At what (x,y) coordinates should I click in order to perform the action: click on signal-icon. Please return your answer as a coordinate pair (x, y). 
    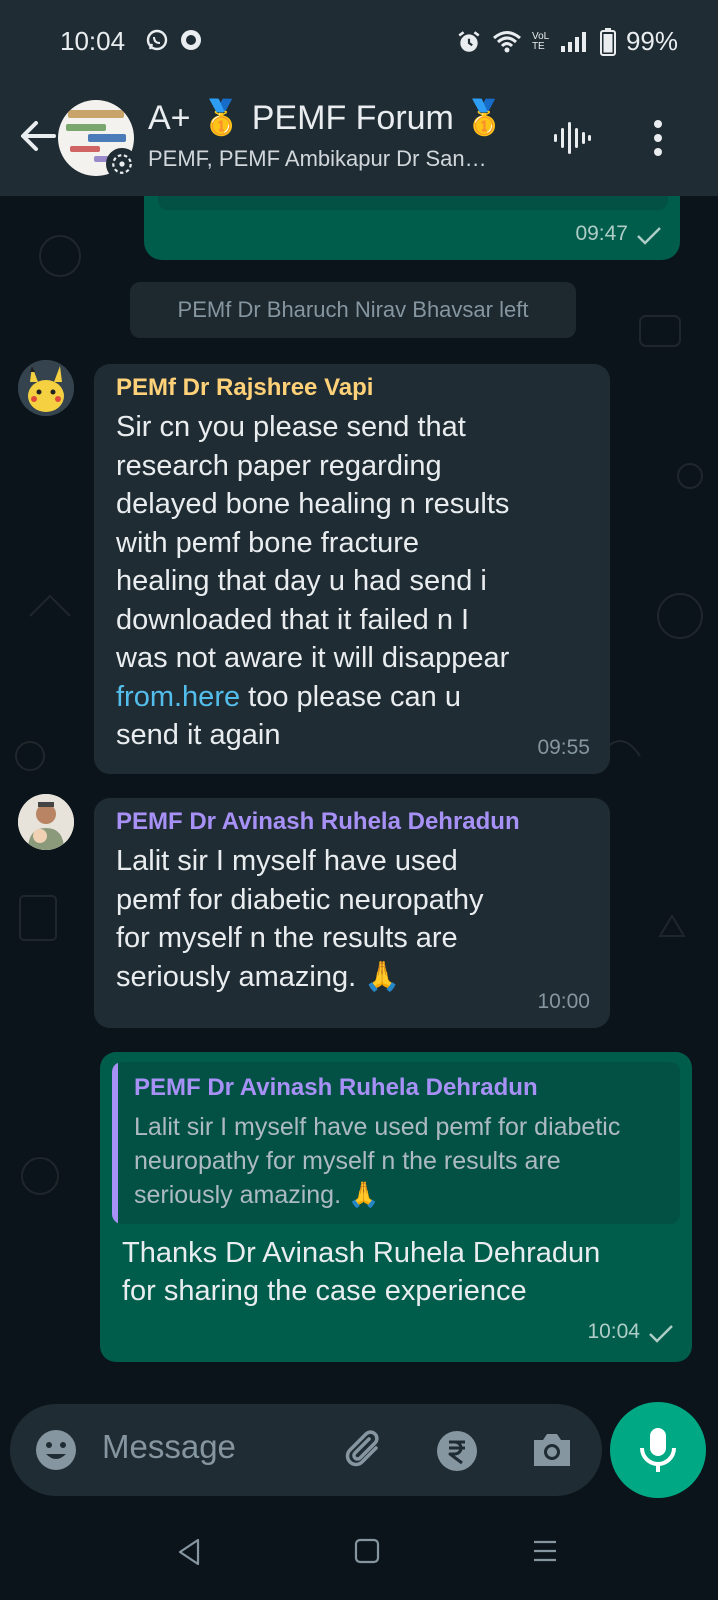
    Looking at the image, I should click on (573, 41).